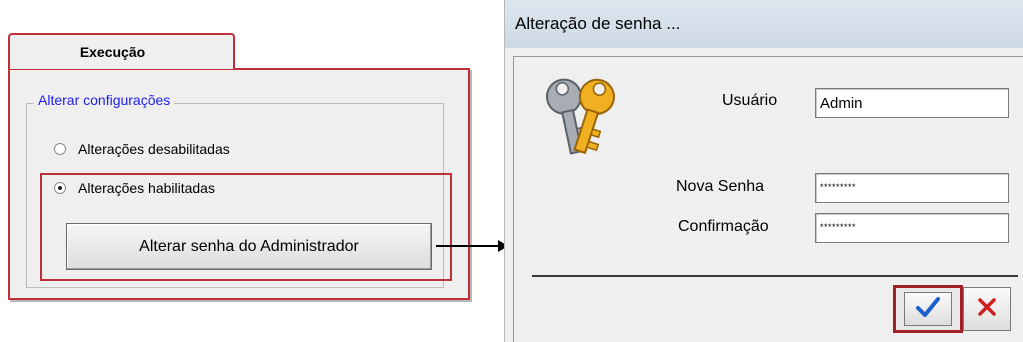  What do you see at coordinates (104, 100) in the screenshot?
I see `group-title: Alterar configurações` at bounding box center [104, 100].